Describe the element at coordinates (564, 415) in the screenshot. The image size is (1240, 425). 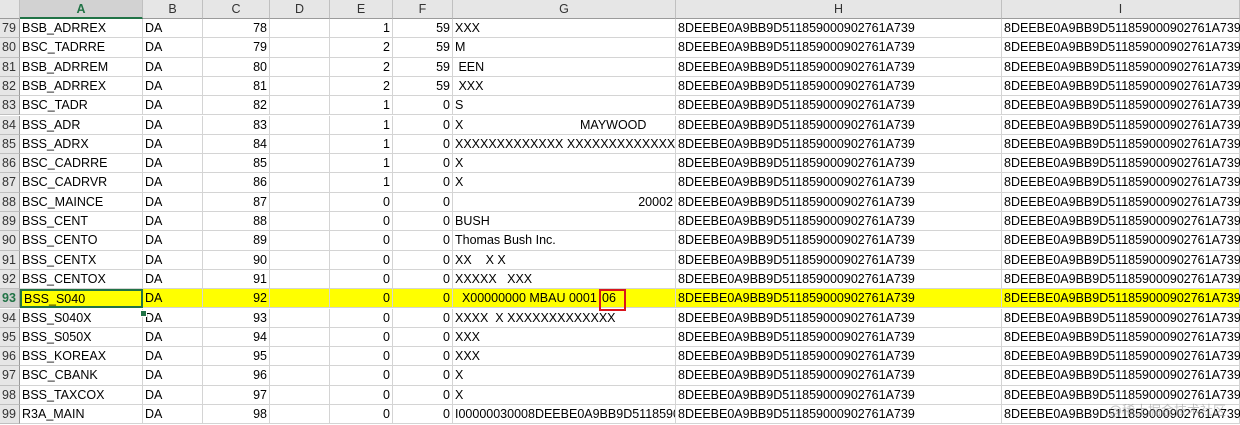
I see `cell-g: I00000030008DEEBE0A9BB9D51185900` at that location.